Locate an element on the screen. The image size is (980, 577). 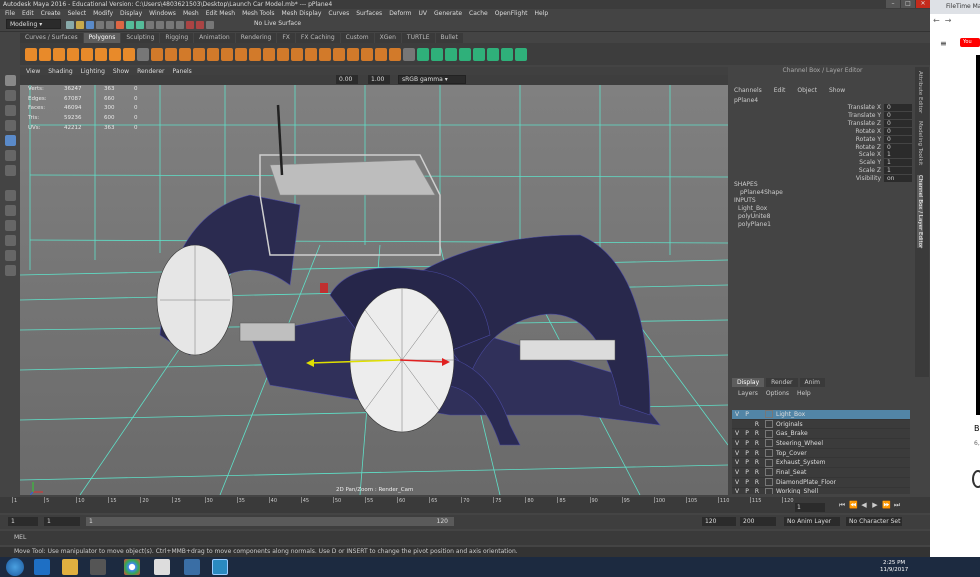
attribute-value: 1 is located at coordinates (898, 155).